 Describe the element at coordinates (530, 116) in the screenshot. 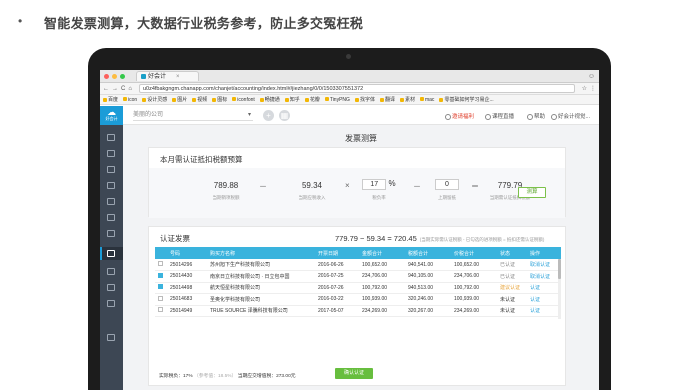

I see `help-icon` at that location.